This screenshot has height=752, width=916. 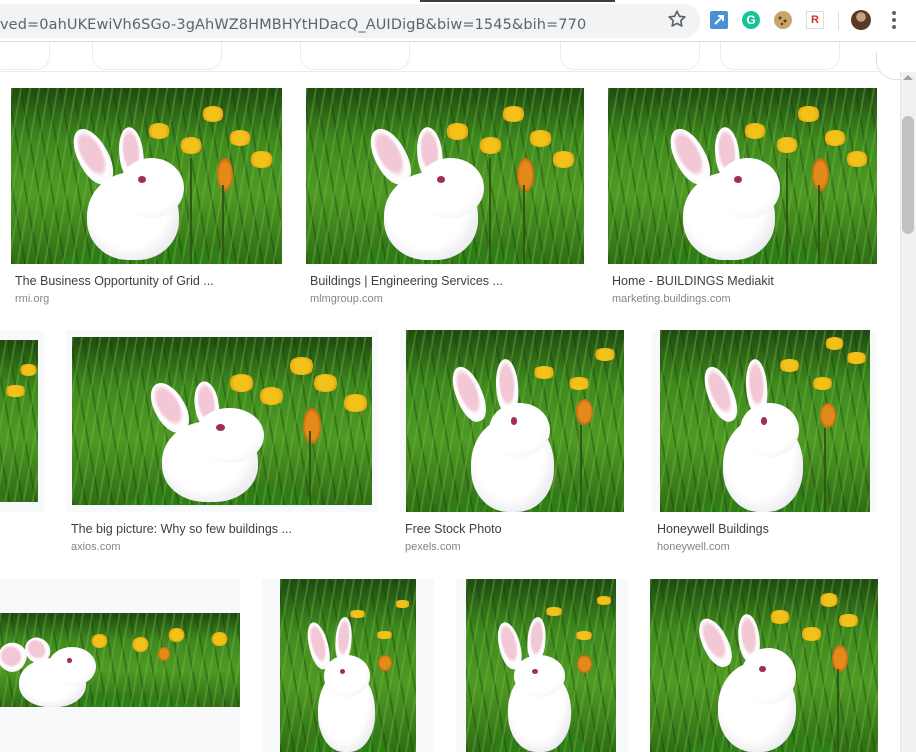 What do you see at coordinates (32, 299) in the screenshot?
I see `result-site: rmi.org` at bounding box center [32, 299].